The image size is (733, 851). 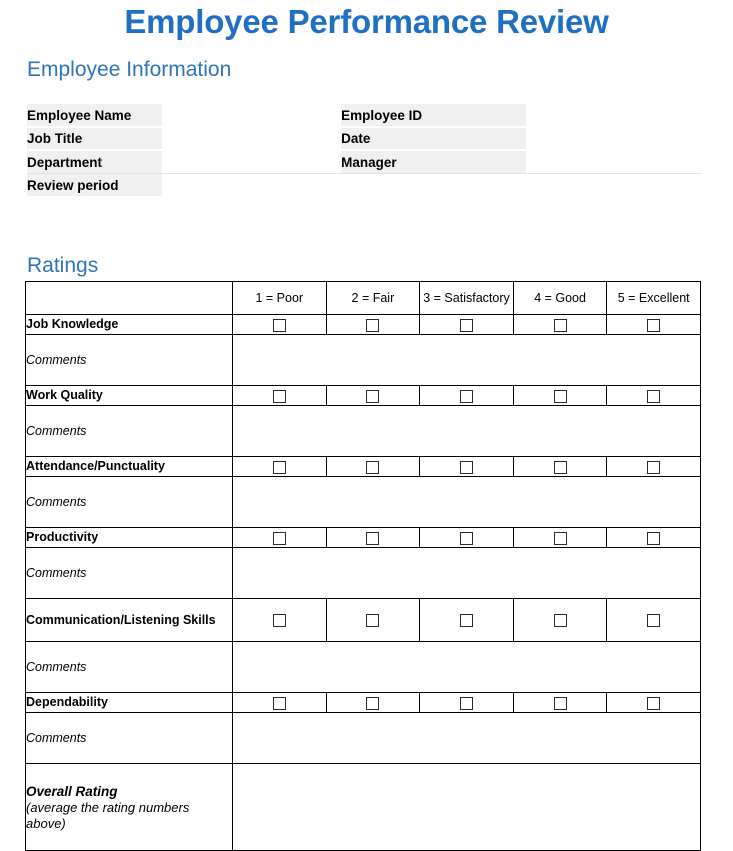 I want to click on criterion-row-attendance-punctuality: Attendance/Punctuality, so click(x=363, y=466).